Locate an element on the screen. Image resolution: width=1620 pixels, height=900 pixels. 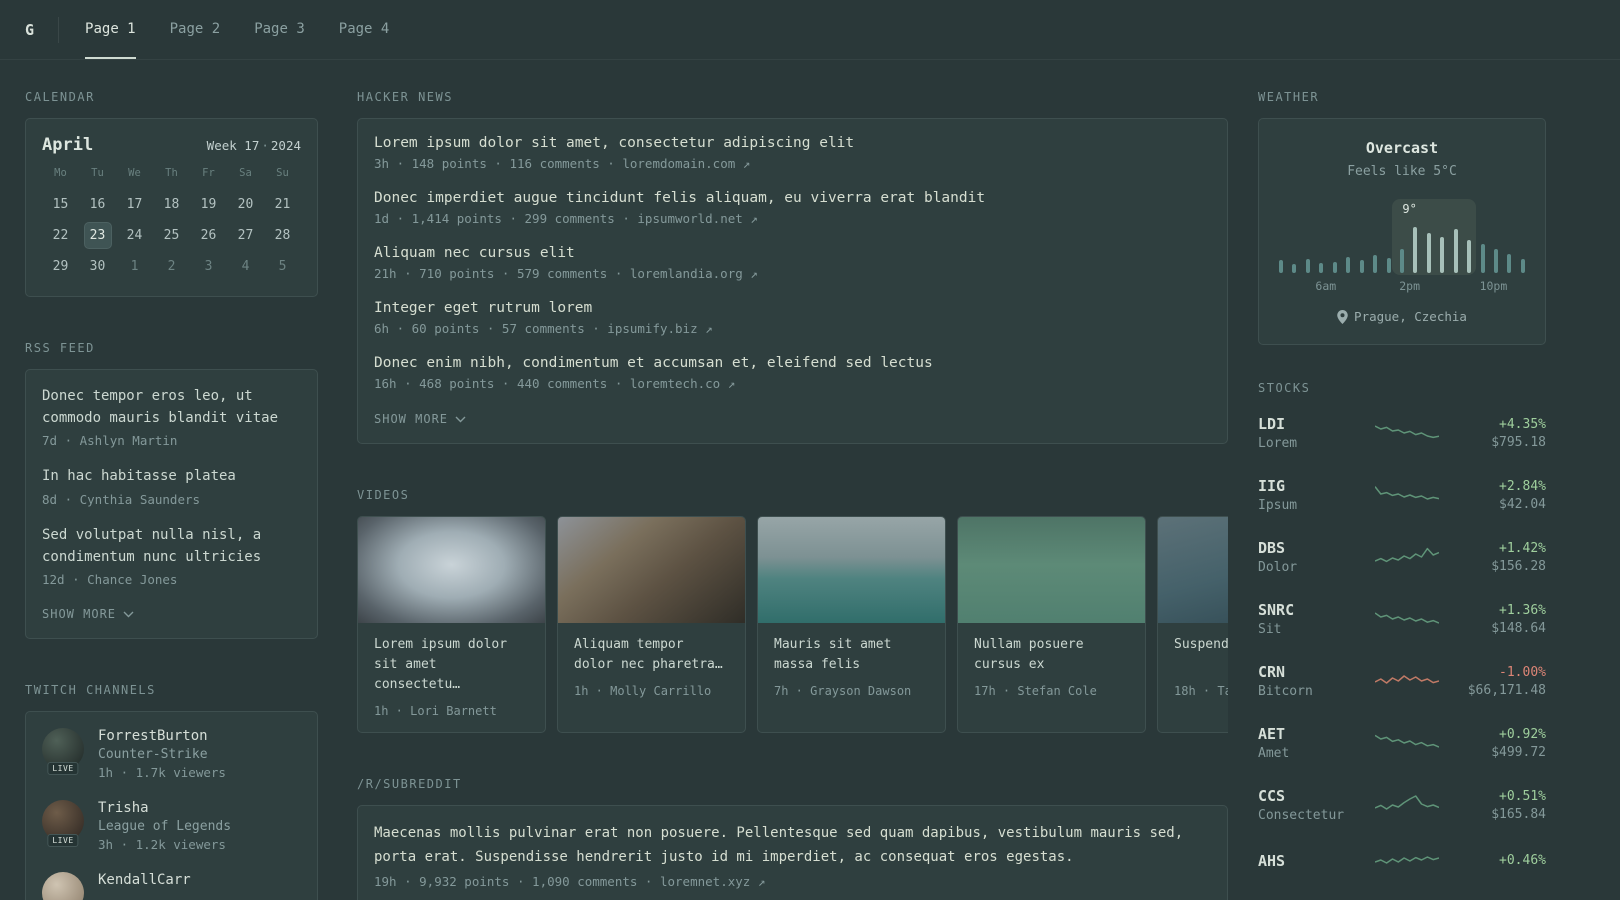
stock-name: Ipsum is located at coordinates (1278, 505).